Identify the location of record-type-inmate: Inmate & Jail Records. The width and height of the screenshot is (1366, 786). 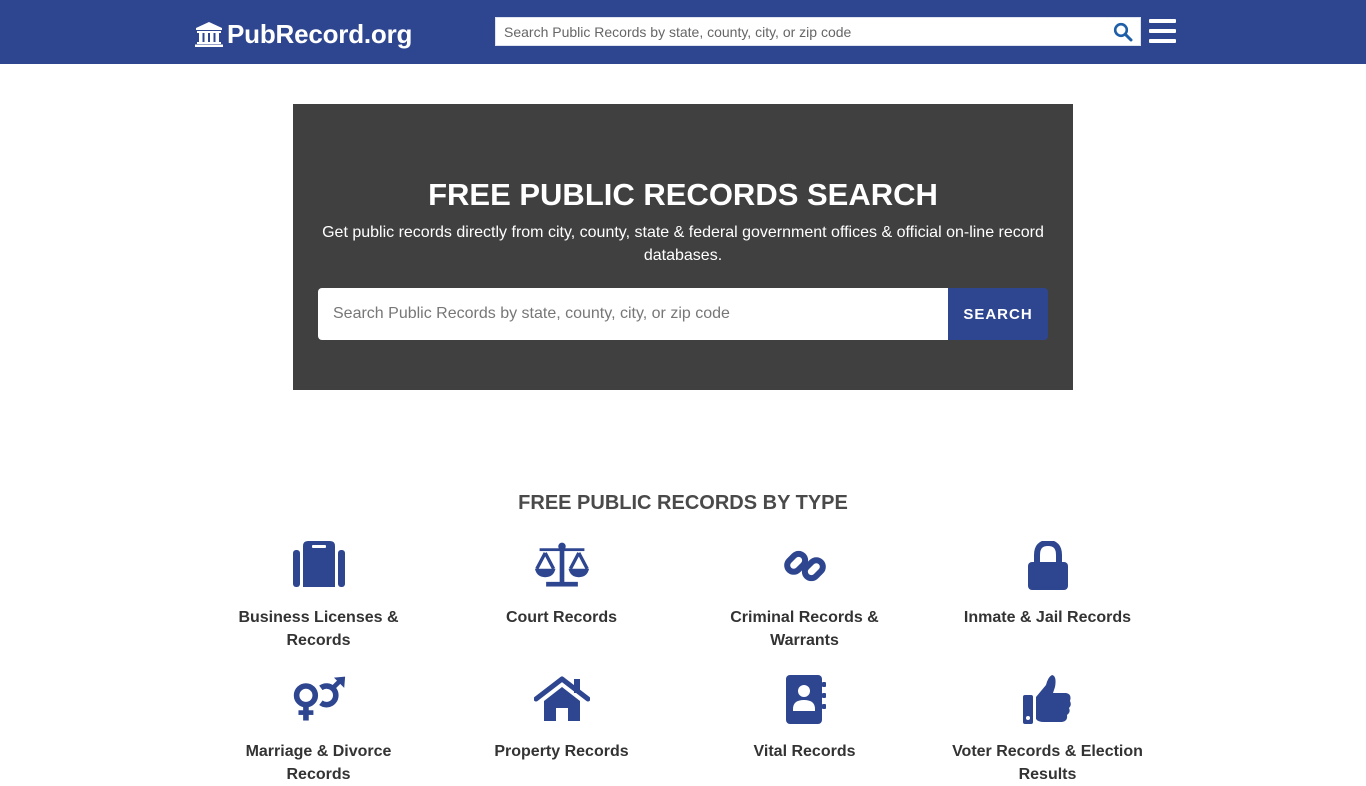
(1047, 596).